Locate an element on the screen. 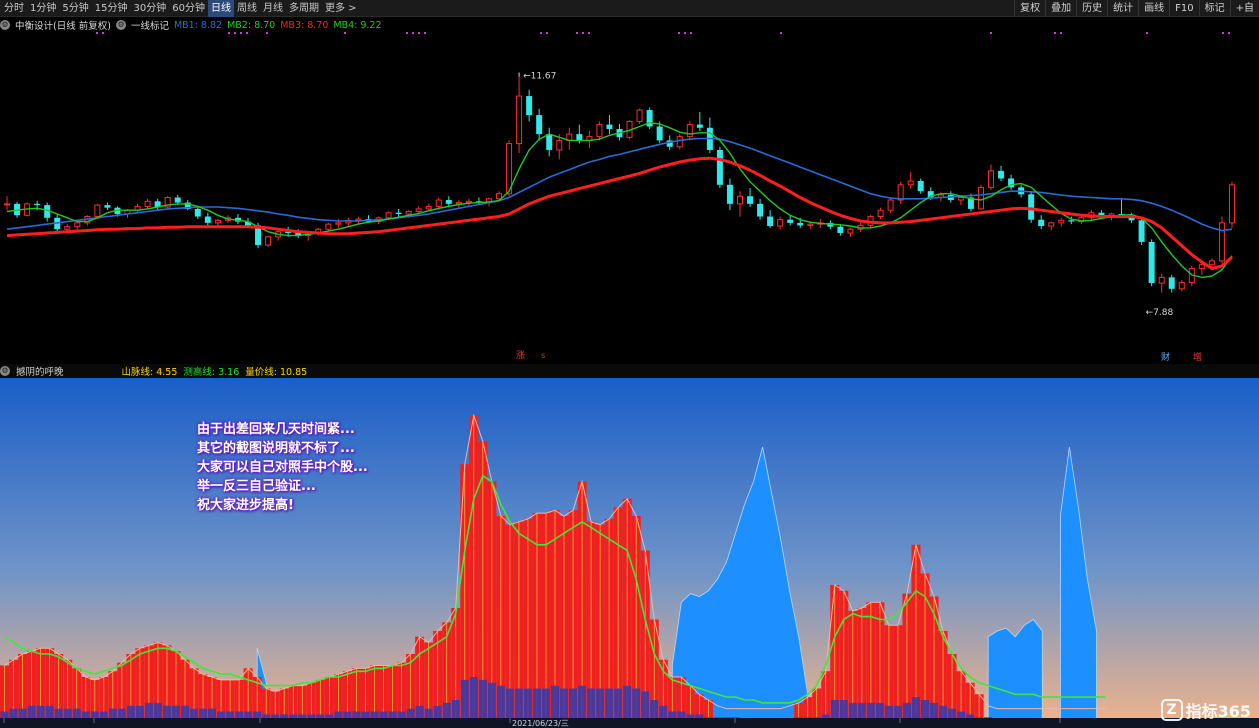  period-tab: 30分钟 is located at coordinates (149, 8).